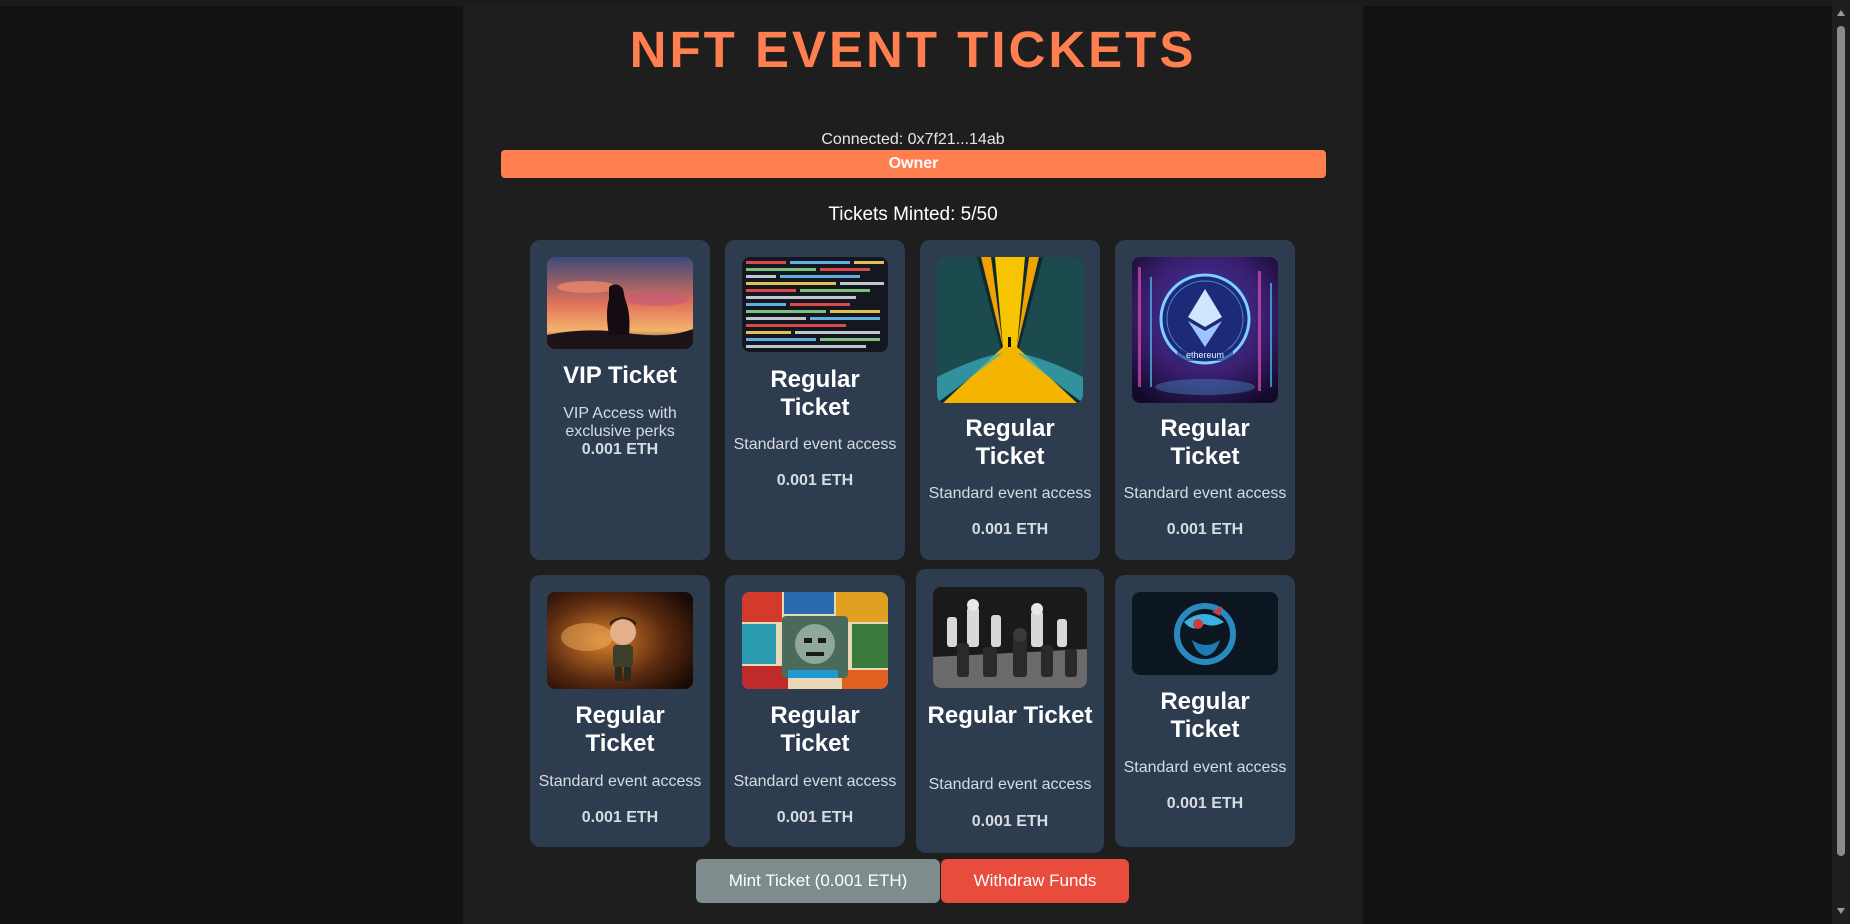 The height and width of the screenshot is (924, 1850). I want to click on scrollbar-thumb, so click(1841, 441).